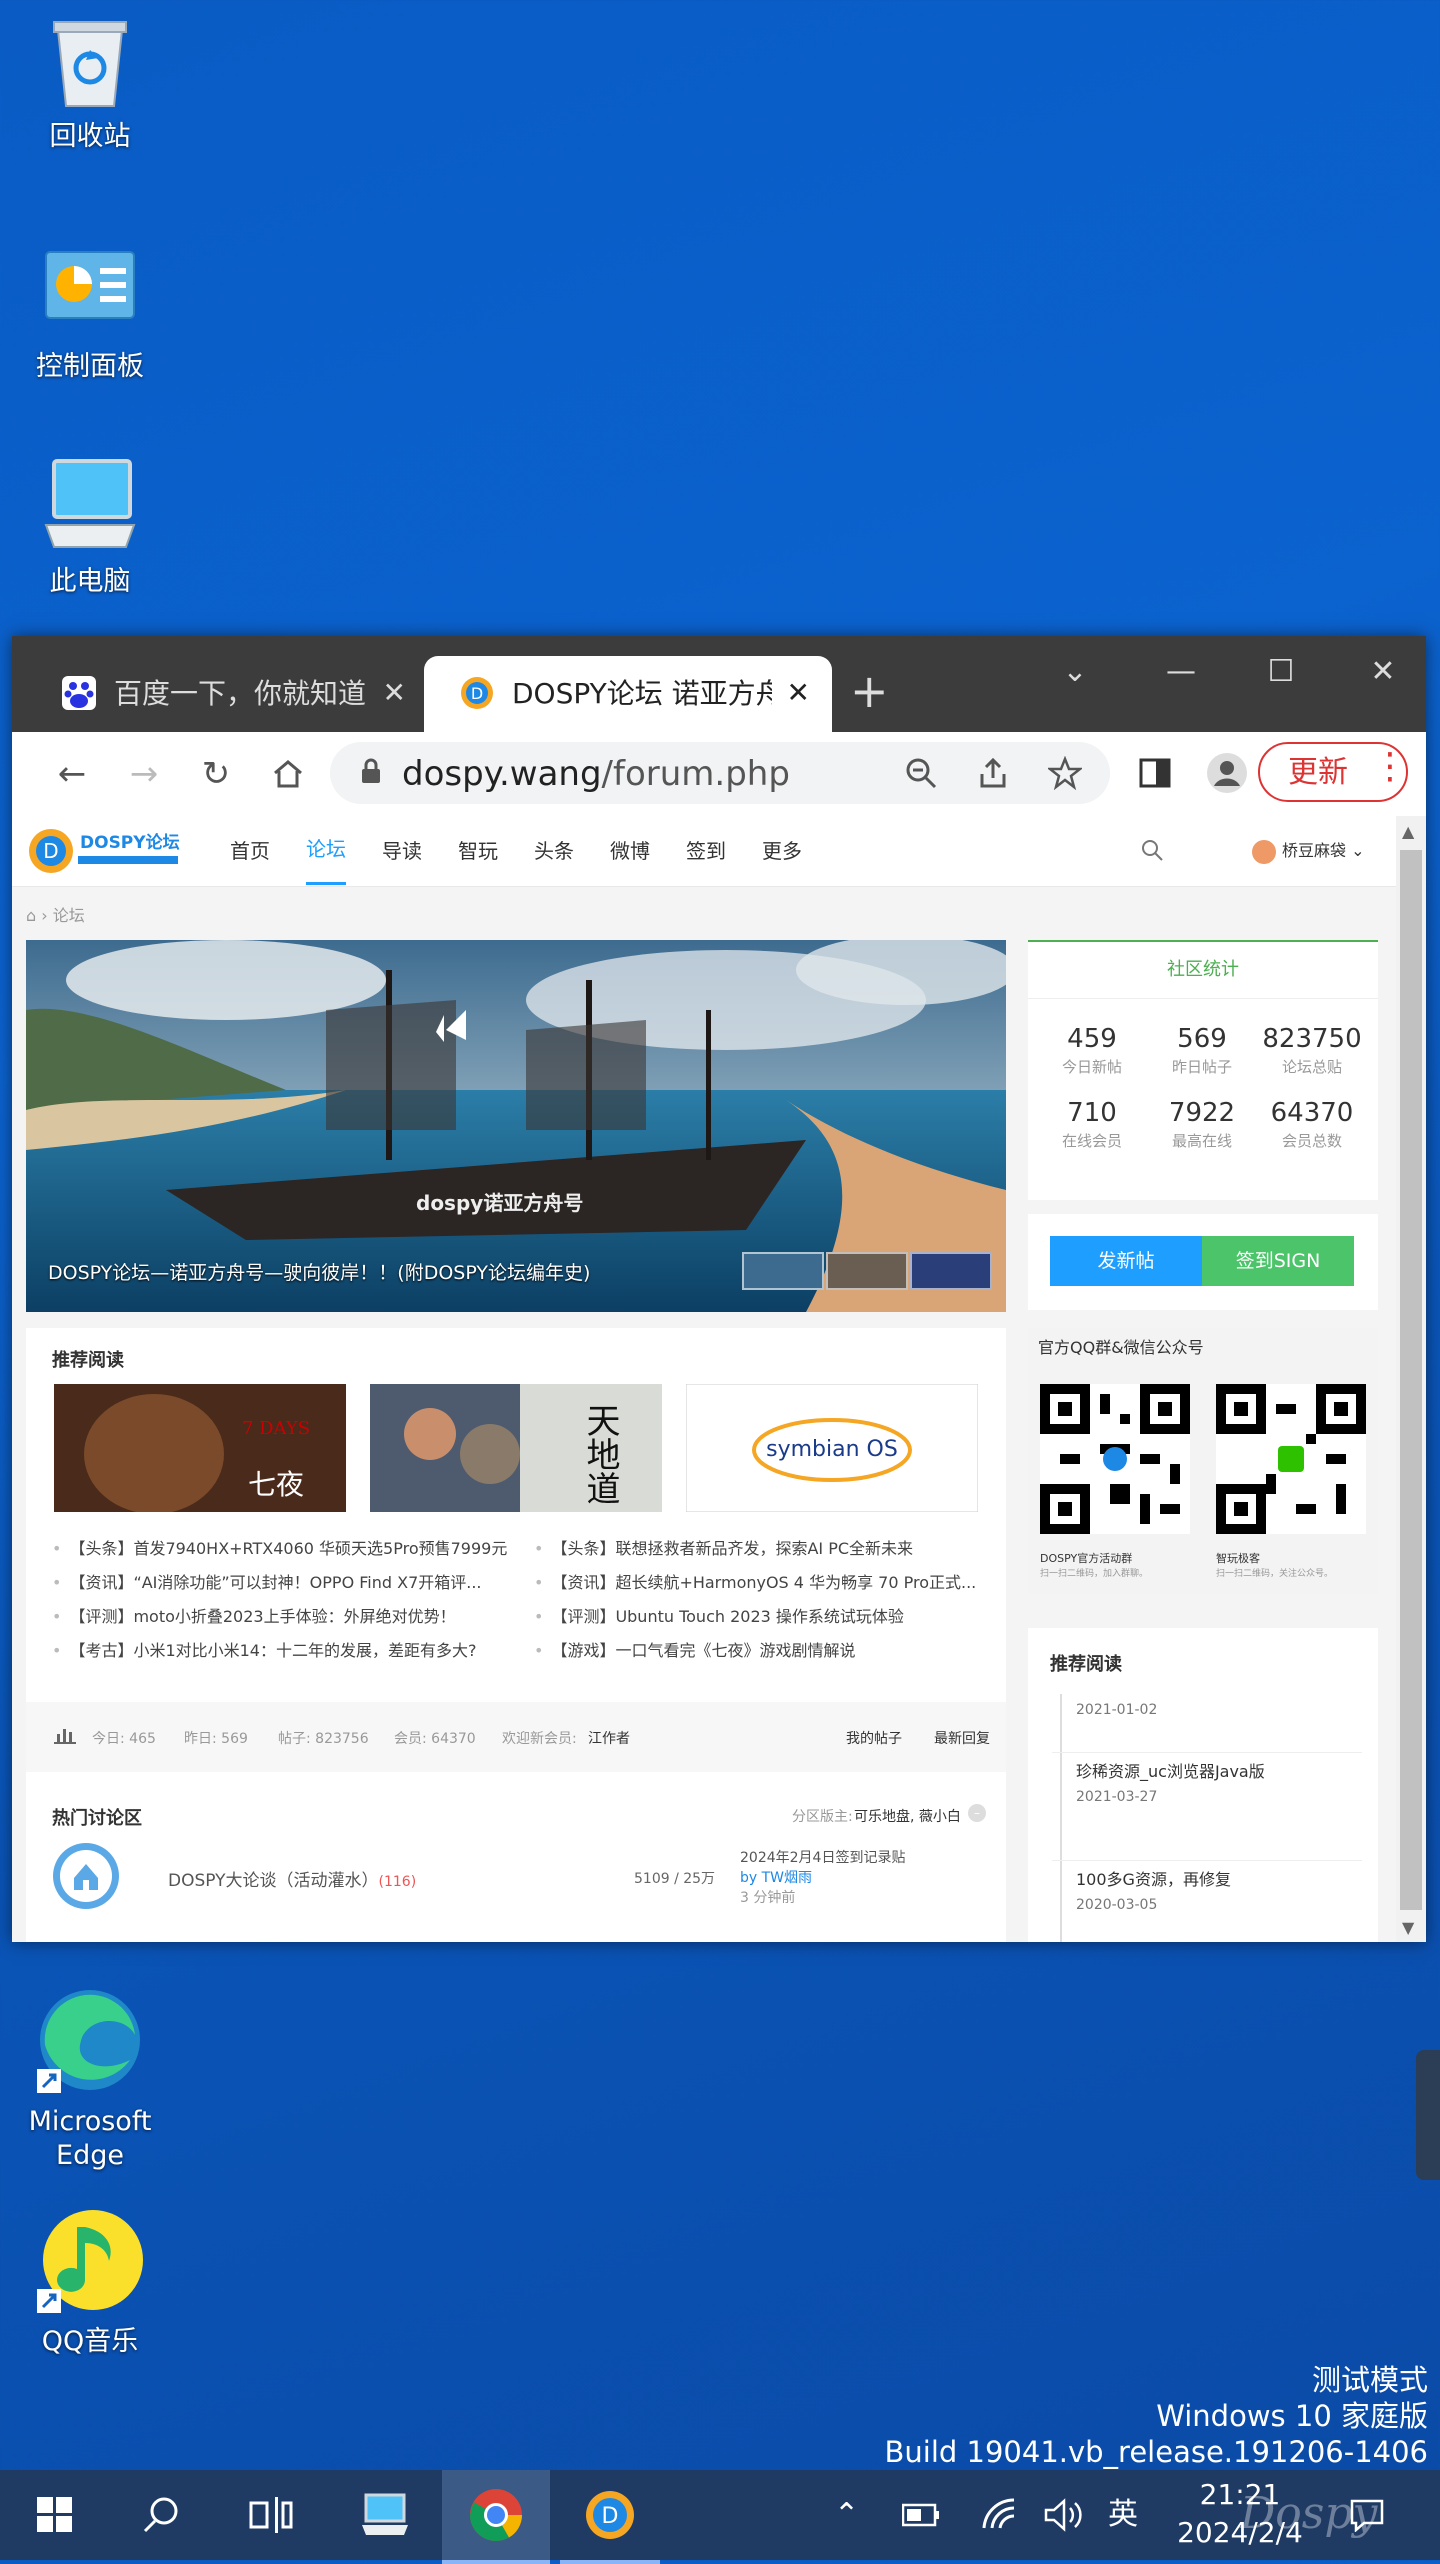 This screenshot has height=2564, width=1440. What do you see at coordinates (977, 1813) in the screenshot?
I see `collapse-icon: –` at bounding box center [977, 1813].